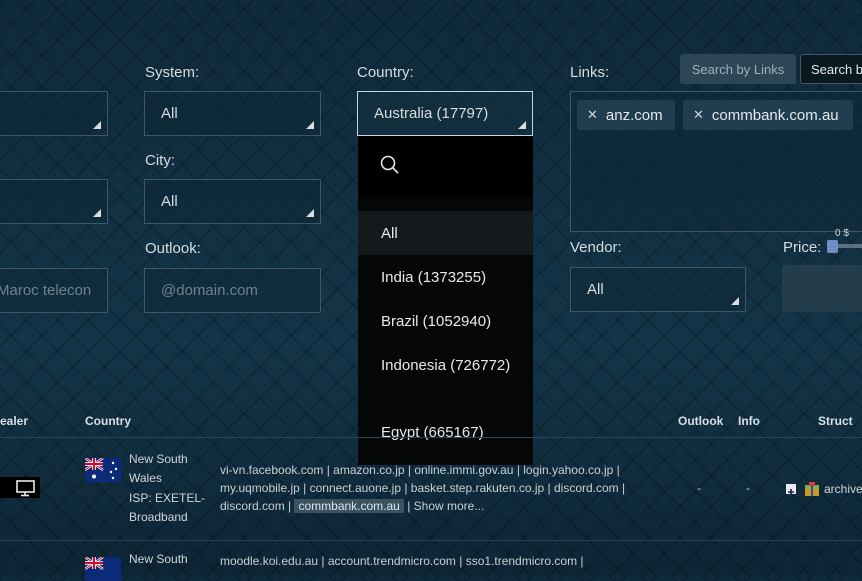 The width and height of the screenshot is (862, 581). What do you see at coordinates (169, 201) in the screenshot?
I see `city-value: All` at bounding box center [169, 201].